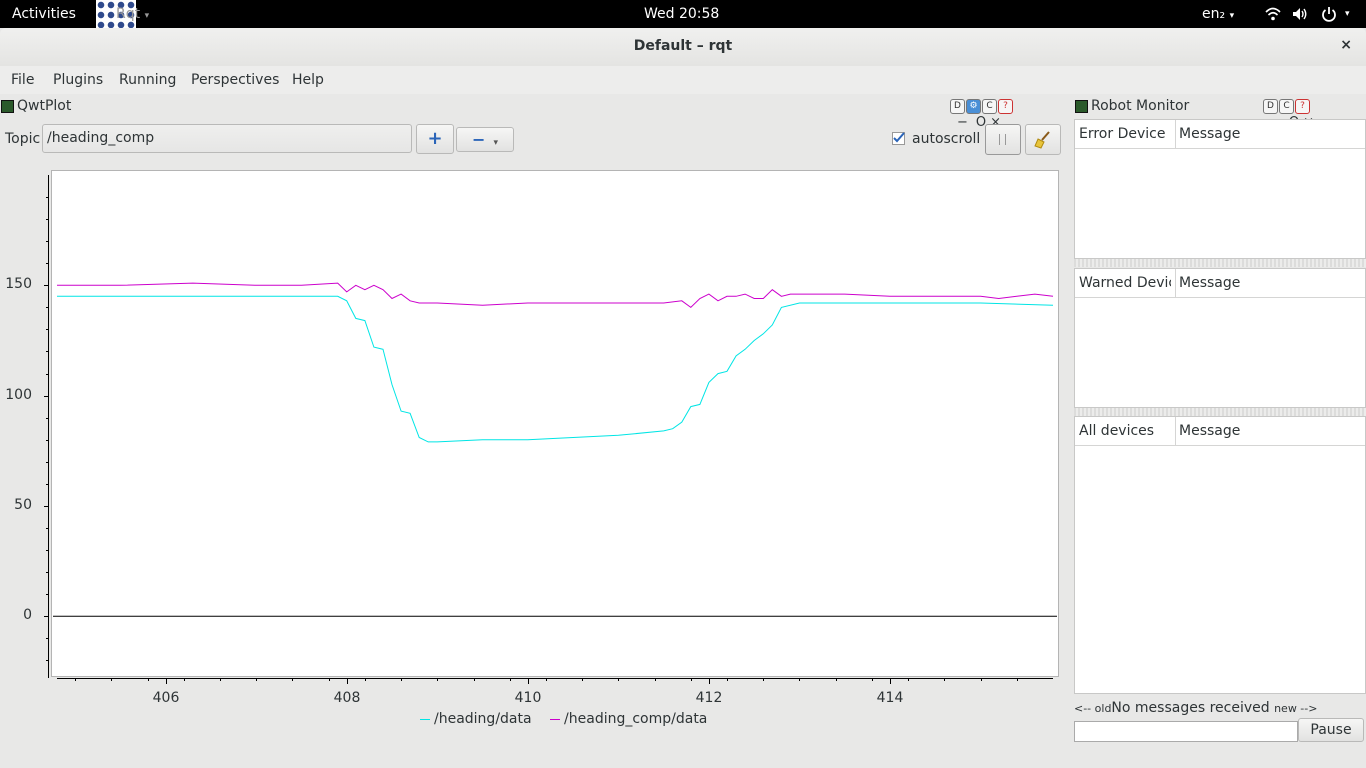 The image size is (1366, 768). What do you see at coordinates (1220, 189) in the screenshot?
I see `error-device-table: Error Device Message` at bounding box center [1220, 189].